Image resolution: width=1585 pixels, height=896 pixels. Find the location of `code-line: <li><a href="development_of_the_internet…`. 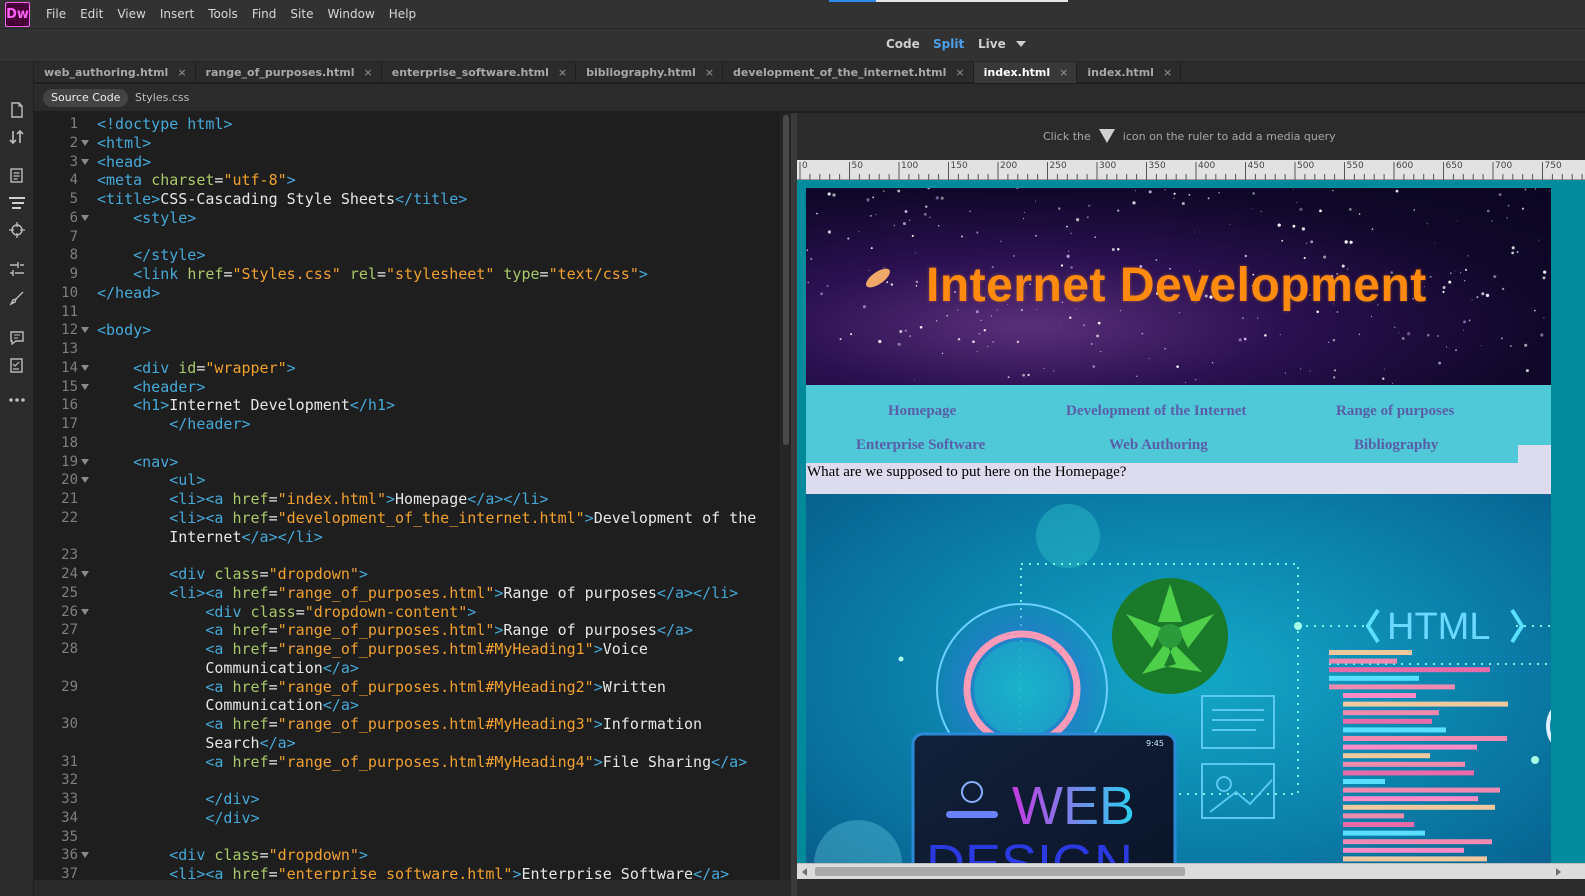

code-line: <li><a href="development_of_the_internet… is located at coordinates (442, 518).